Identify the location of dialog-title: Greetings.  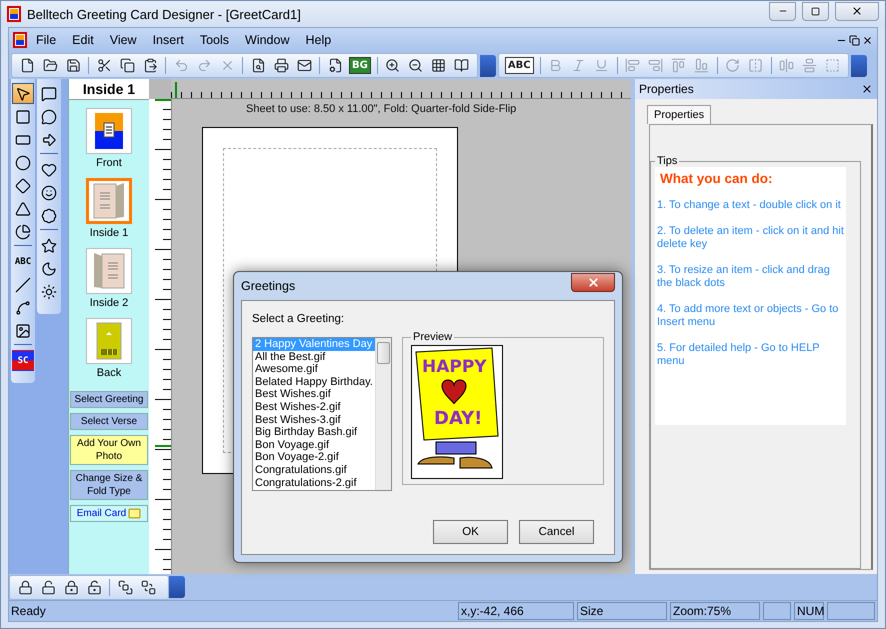
(268, 286).